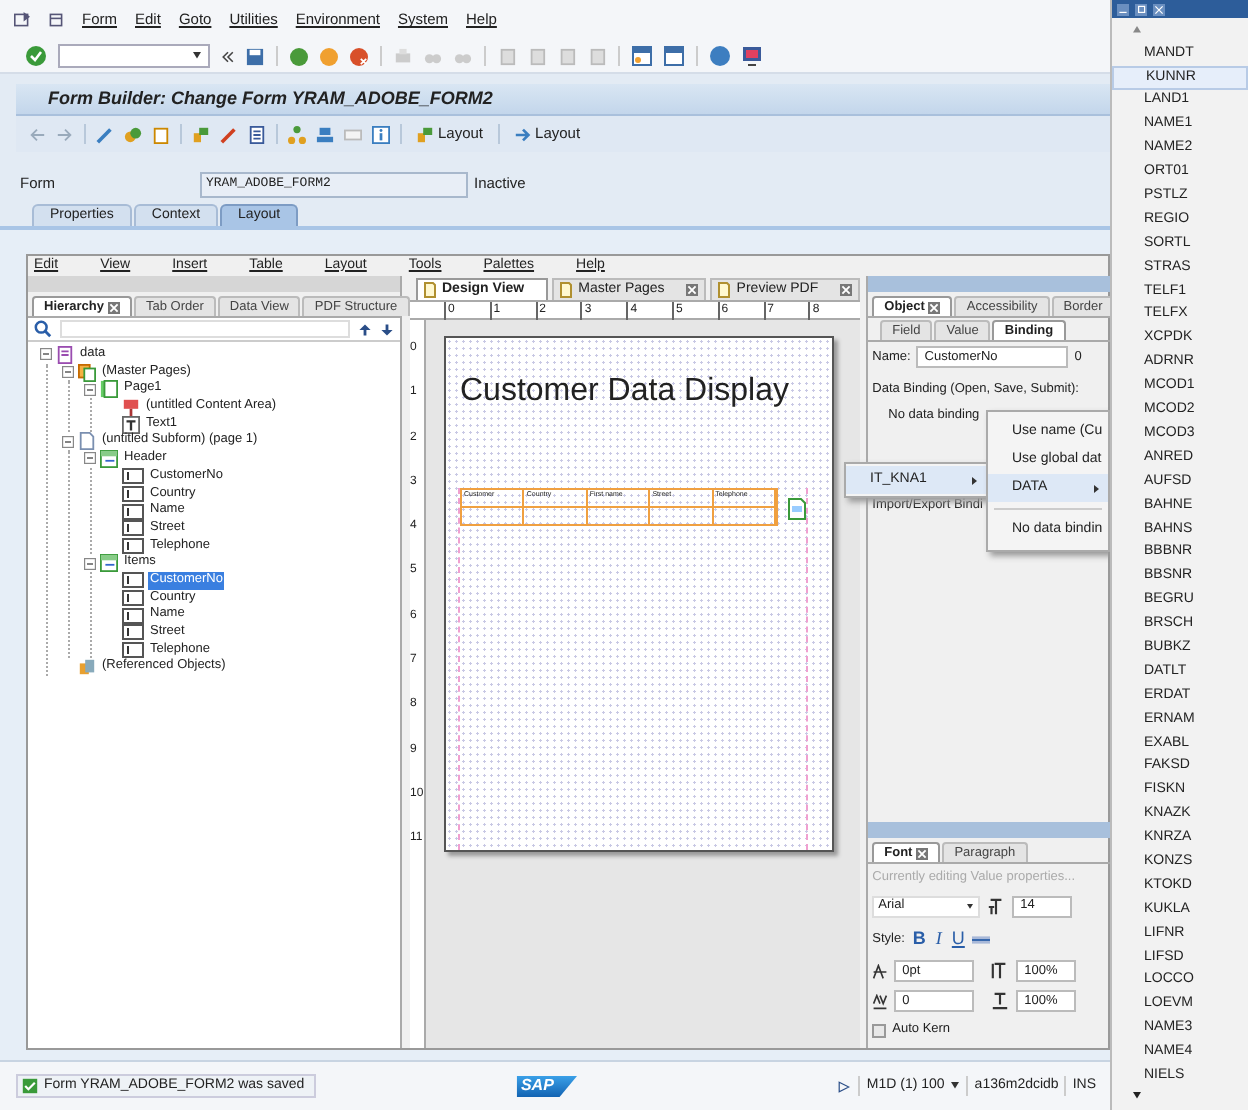 This screenshot has width=1248, height=1110. I want to click on checkbox, so click(879, 1030).